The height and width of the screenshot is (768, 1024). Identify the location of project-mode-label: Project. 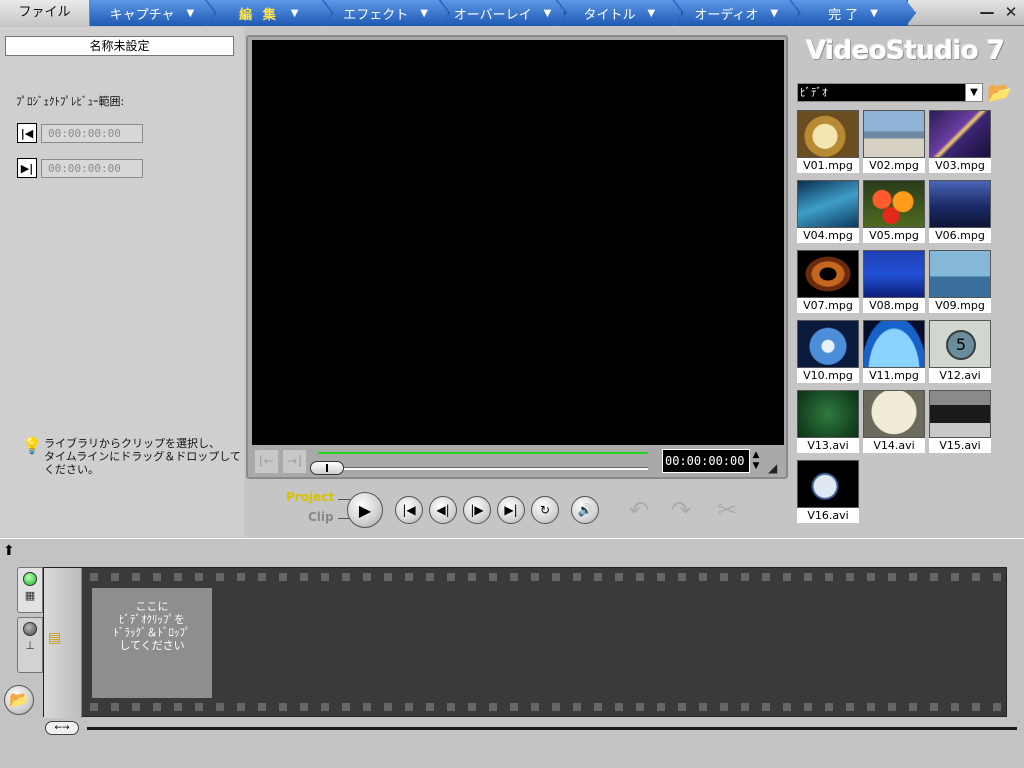
(310, 497).